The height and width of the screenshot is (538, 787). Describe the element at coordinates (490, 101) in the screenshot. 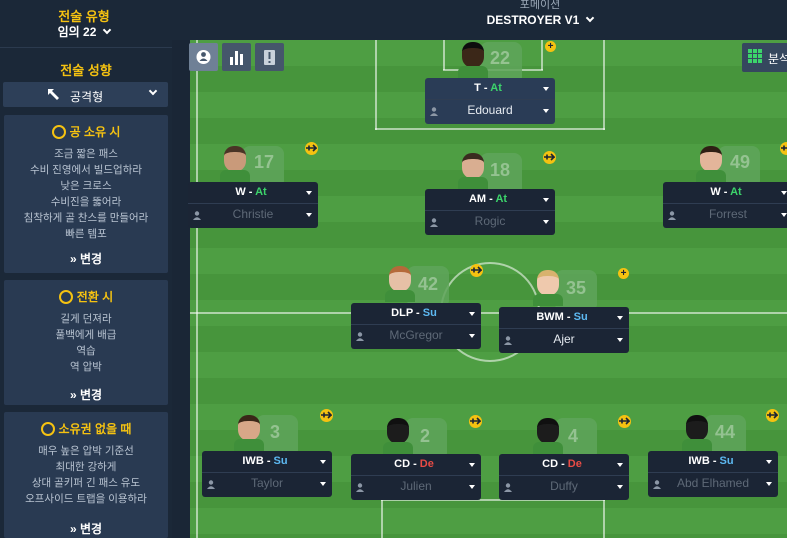

I see `player-card-st: T - At Edouard` at that location.